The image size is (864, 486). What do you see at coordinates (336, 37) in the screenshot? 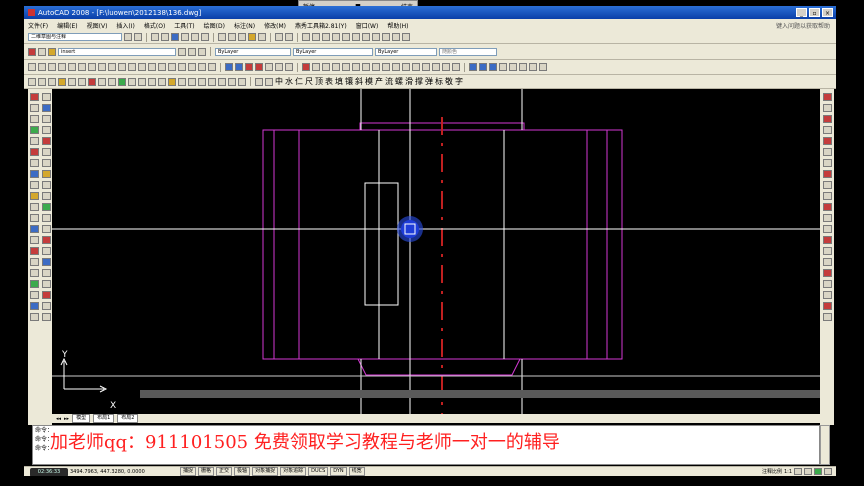
I see `zoom-previous-icon` at bounding box center [336, 37].